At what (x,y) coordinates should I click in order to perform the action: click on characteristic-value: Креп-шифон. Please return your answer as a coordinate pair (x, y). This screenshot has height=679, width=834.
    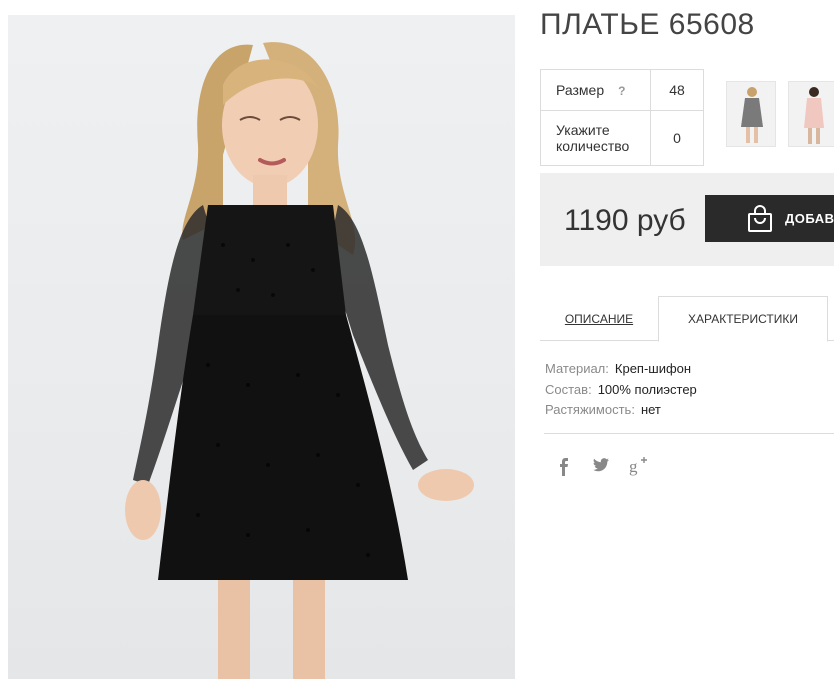
    Looking at the image, I should click on (653, 368).